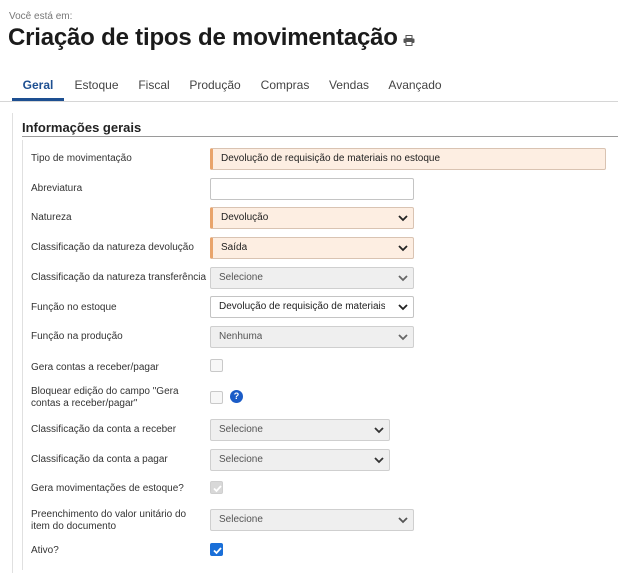 The height and width of the screenshot is (573, 618). I want to click on abreviatura-input, so click(312, 189).